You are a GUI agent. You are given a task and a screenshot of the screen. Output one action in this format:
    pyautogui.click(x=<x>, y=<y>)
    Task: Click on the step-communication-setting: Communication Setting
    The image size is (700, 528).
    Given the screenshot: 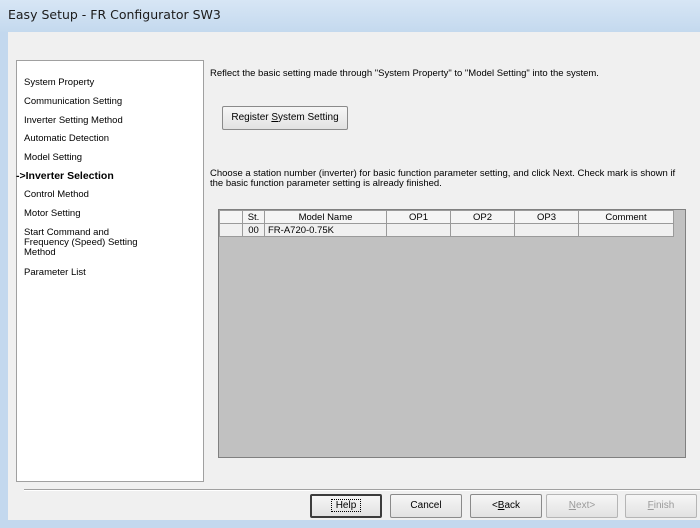 What is the action you would take?
    pyautogui.click(x=73, y=101)
    